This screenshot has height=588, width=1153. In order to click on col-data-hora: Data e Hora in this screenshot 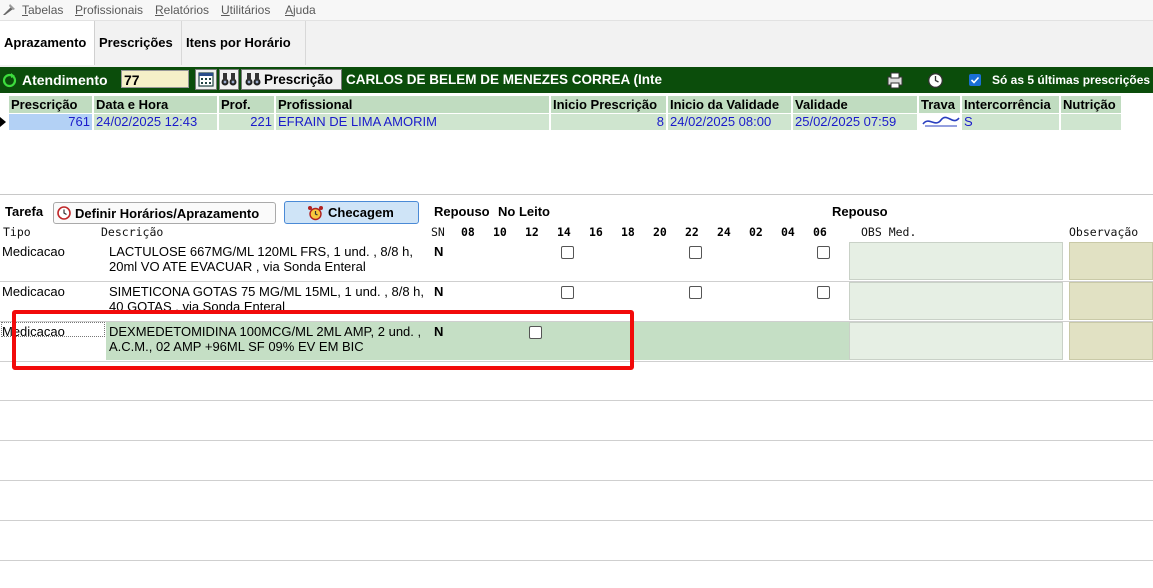, I will do `click(156, 104)`.